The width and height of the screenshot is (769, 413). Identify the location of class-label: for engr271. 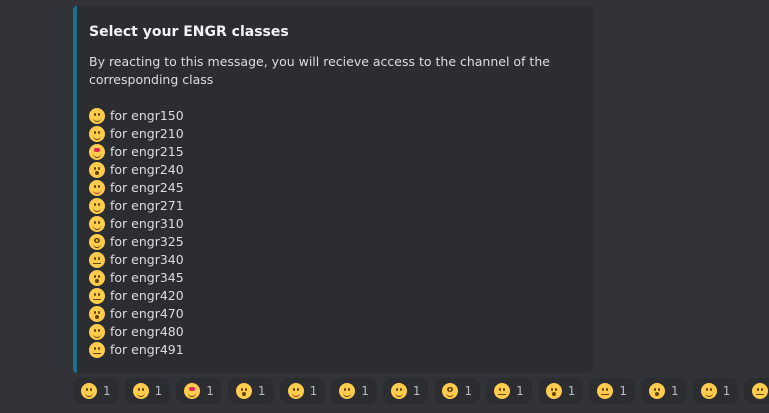
(147, 205).